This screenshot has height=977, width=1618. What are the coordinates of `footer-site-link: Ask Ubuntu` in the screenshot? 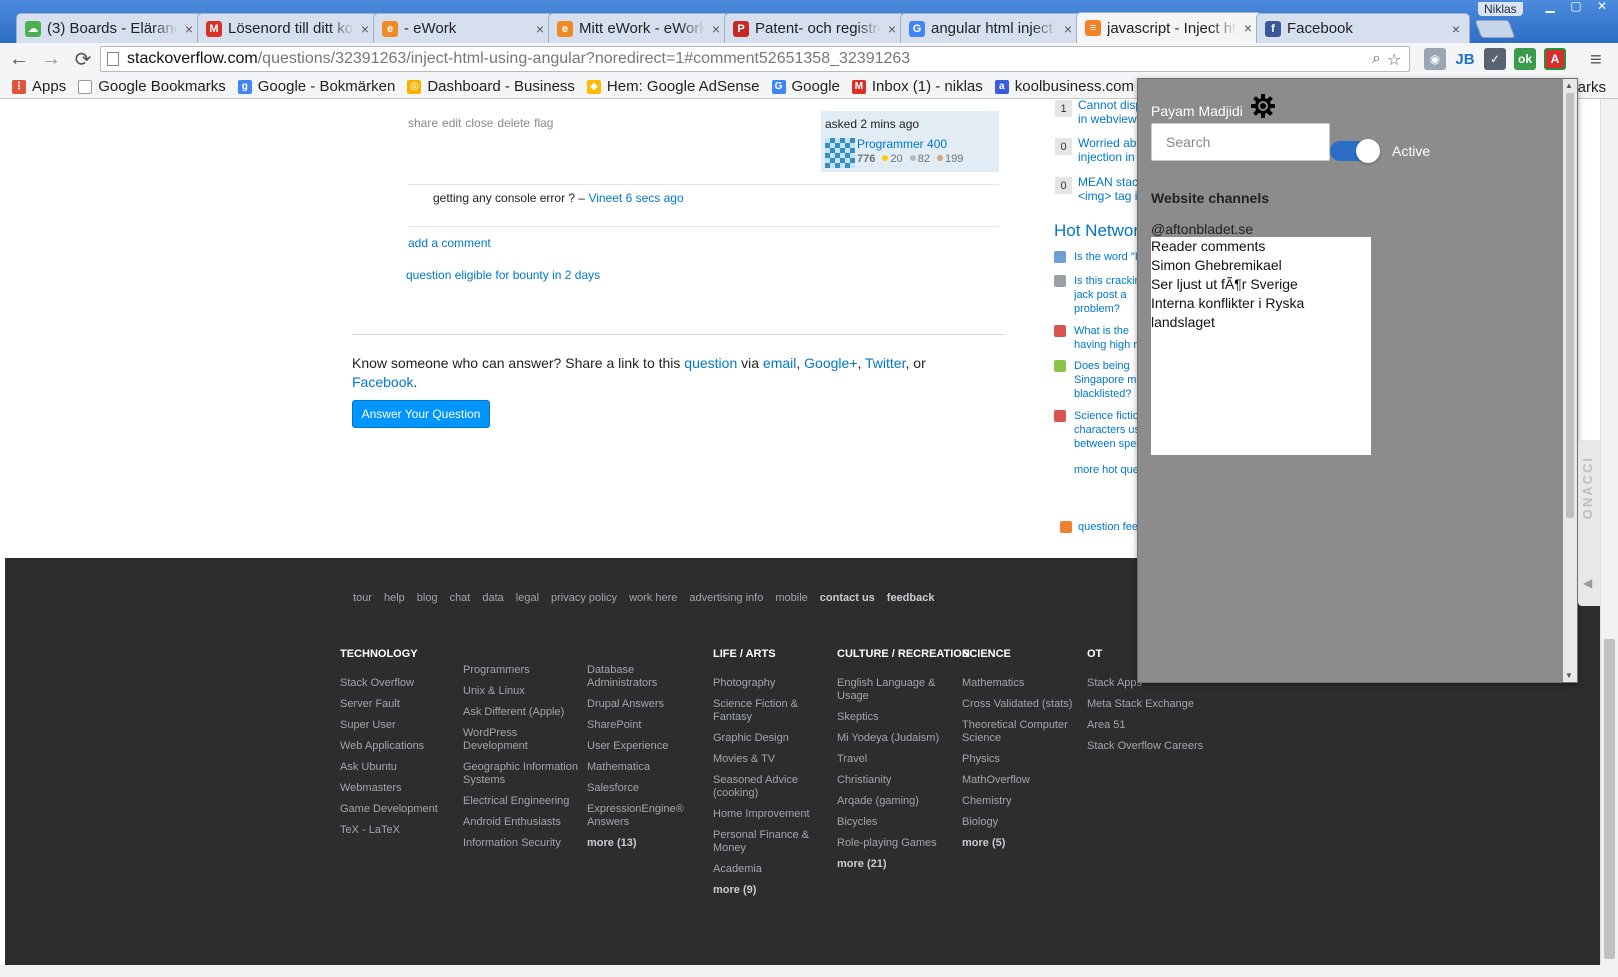 It's located at (399, 767).